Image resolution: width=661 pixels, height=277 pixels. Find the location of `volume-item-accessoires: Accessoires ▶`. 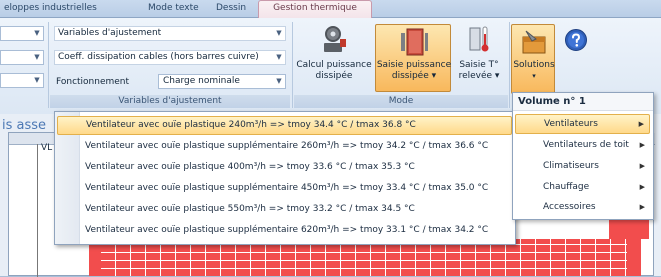

volume-item-accessoires: Accessoires ▶ is located at coordinates (582, 207).